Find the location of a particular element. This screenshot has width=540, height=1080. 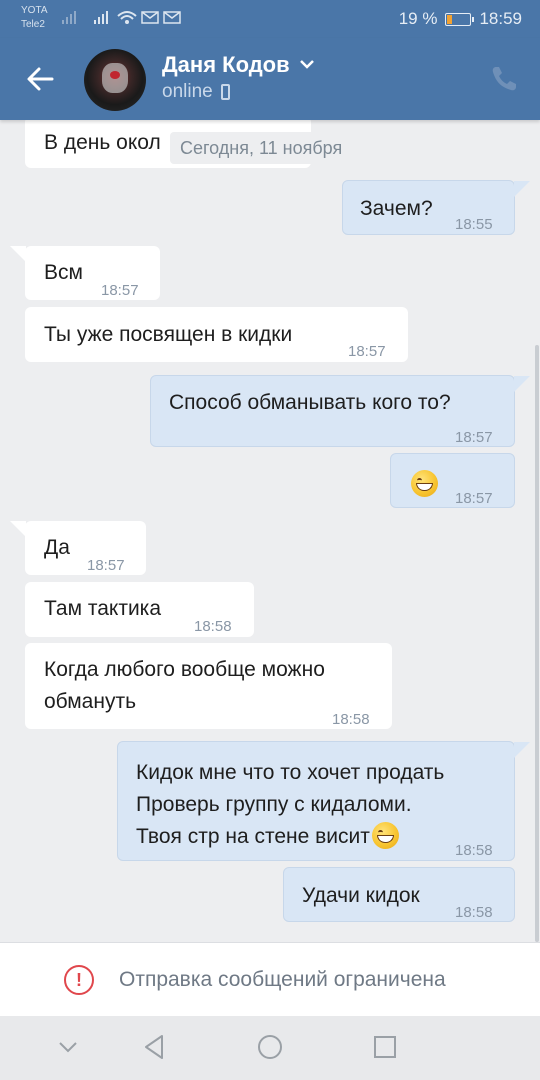

restriction-text: Отправка сообщений ограничена is located at coordinates (282, 979).